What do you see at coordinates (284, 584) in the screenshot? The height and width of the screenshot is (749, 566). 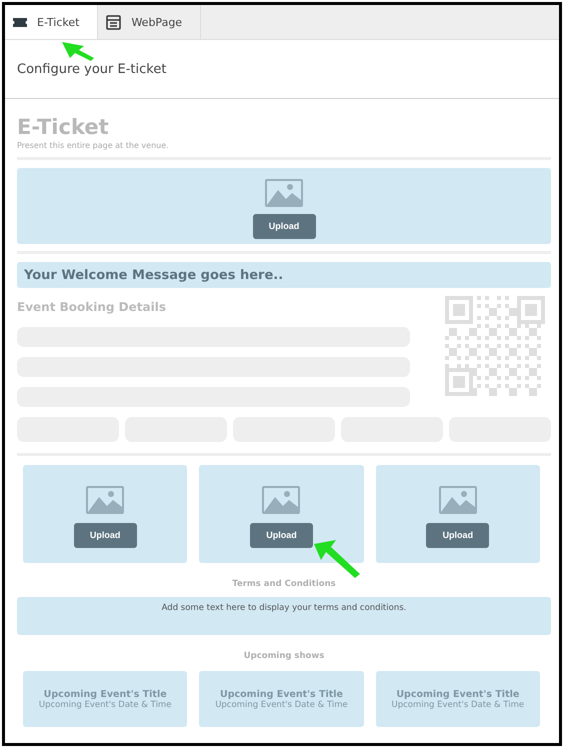 I see `section-heading: Terms and Conditions` at bounding box center [284, 584].